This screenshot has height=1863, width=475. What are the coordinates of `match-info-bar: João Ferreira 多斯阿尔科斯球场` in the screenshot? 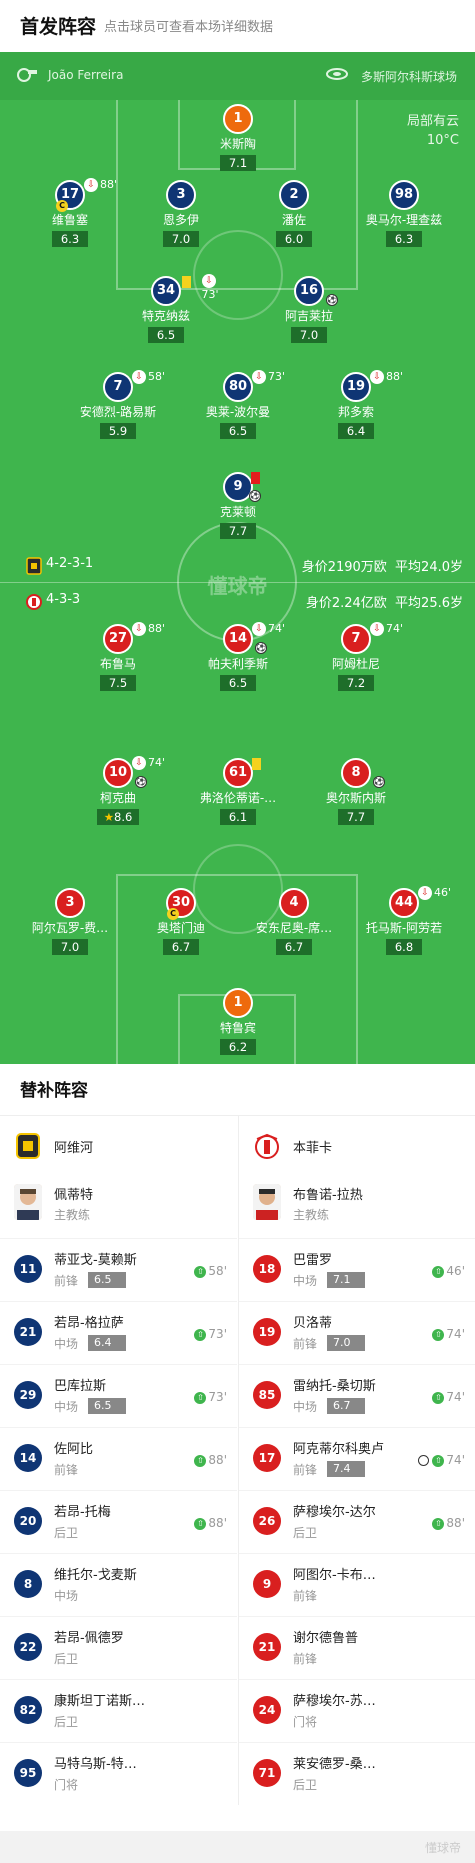 It's located at (237, 76).